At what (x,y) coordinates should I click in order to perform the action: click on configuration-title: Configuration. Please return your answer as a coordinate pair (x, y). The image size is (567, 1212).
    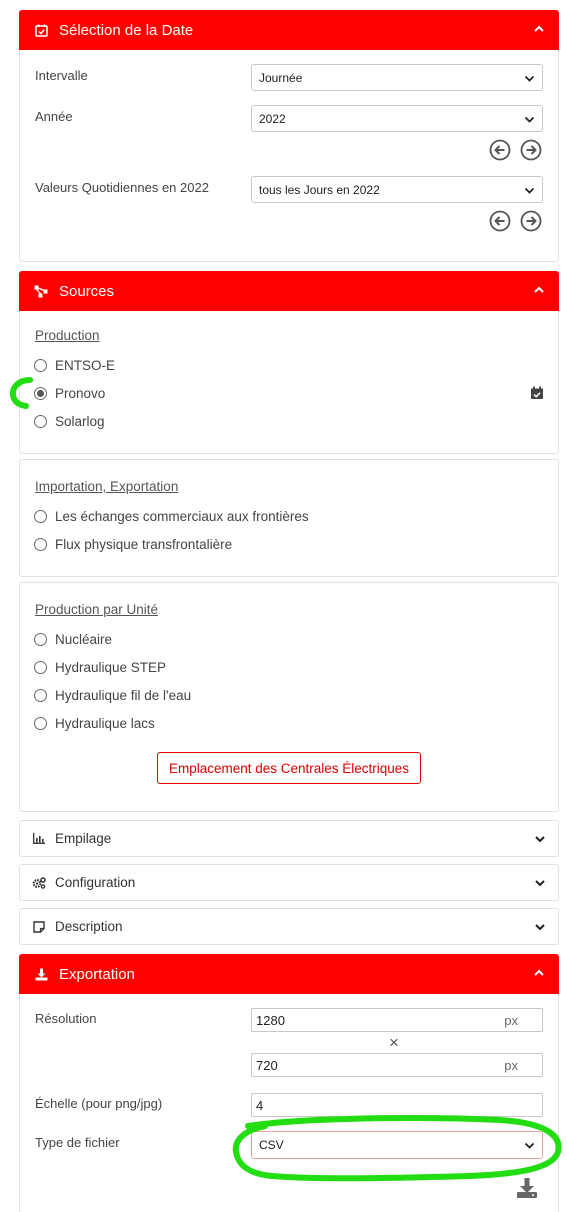
    Looking at the image, I should click on (95, 882).